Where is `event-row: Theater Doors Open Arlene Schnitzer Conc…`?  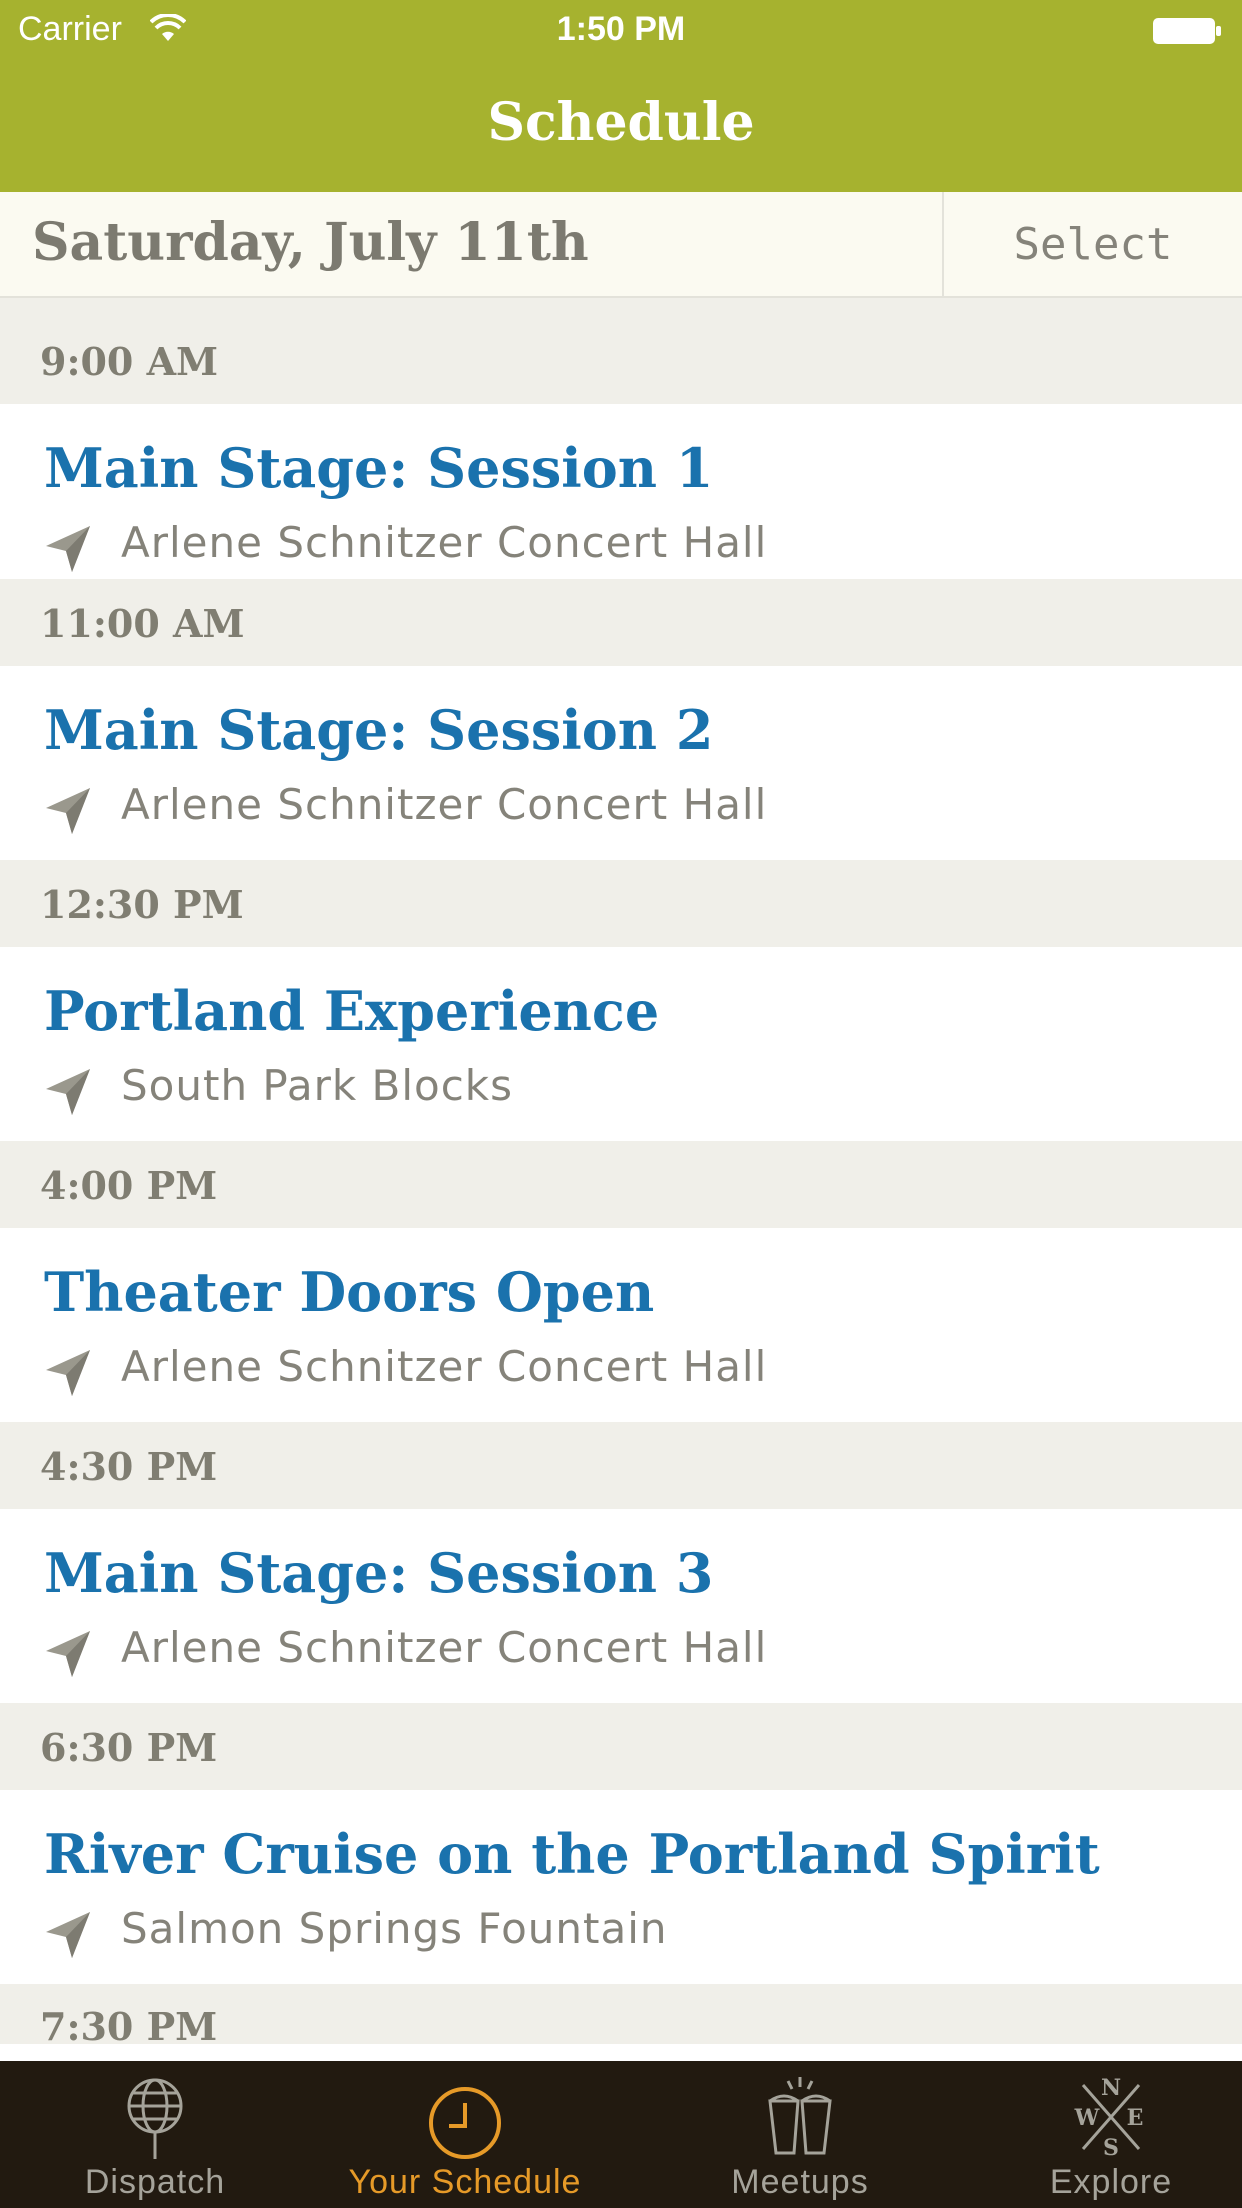
event-row: Theater Doors Open Arlene Schnitzer Conc… is located at coordinates (621, 1325).